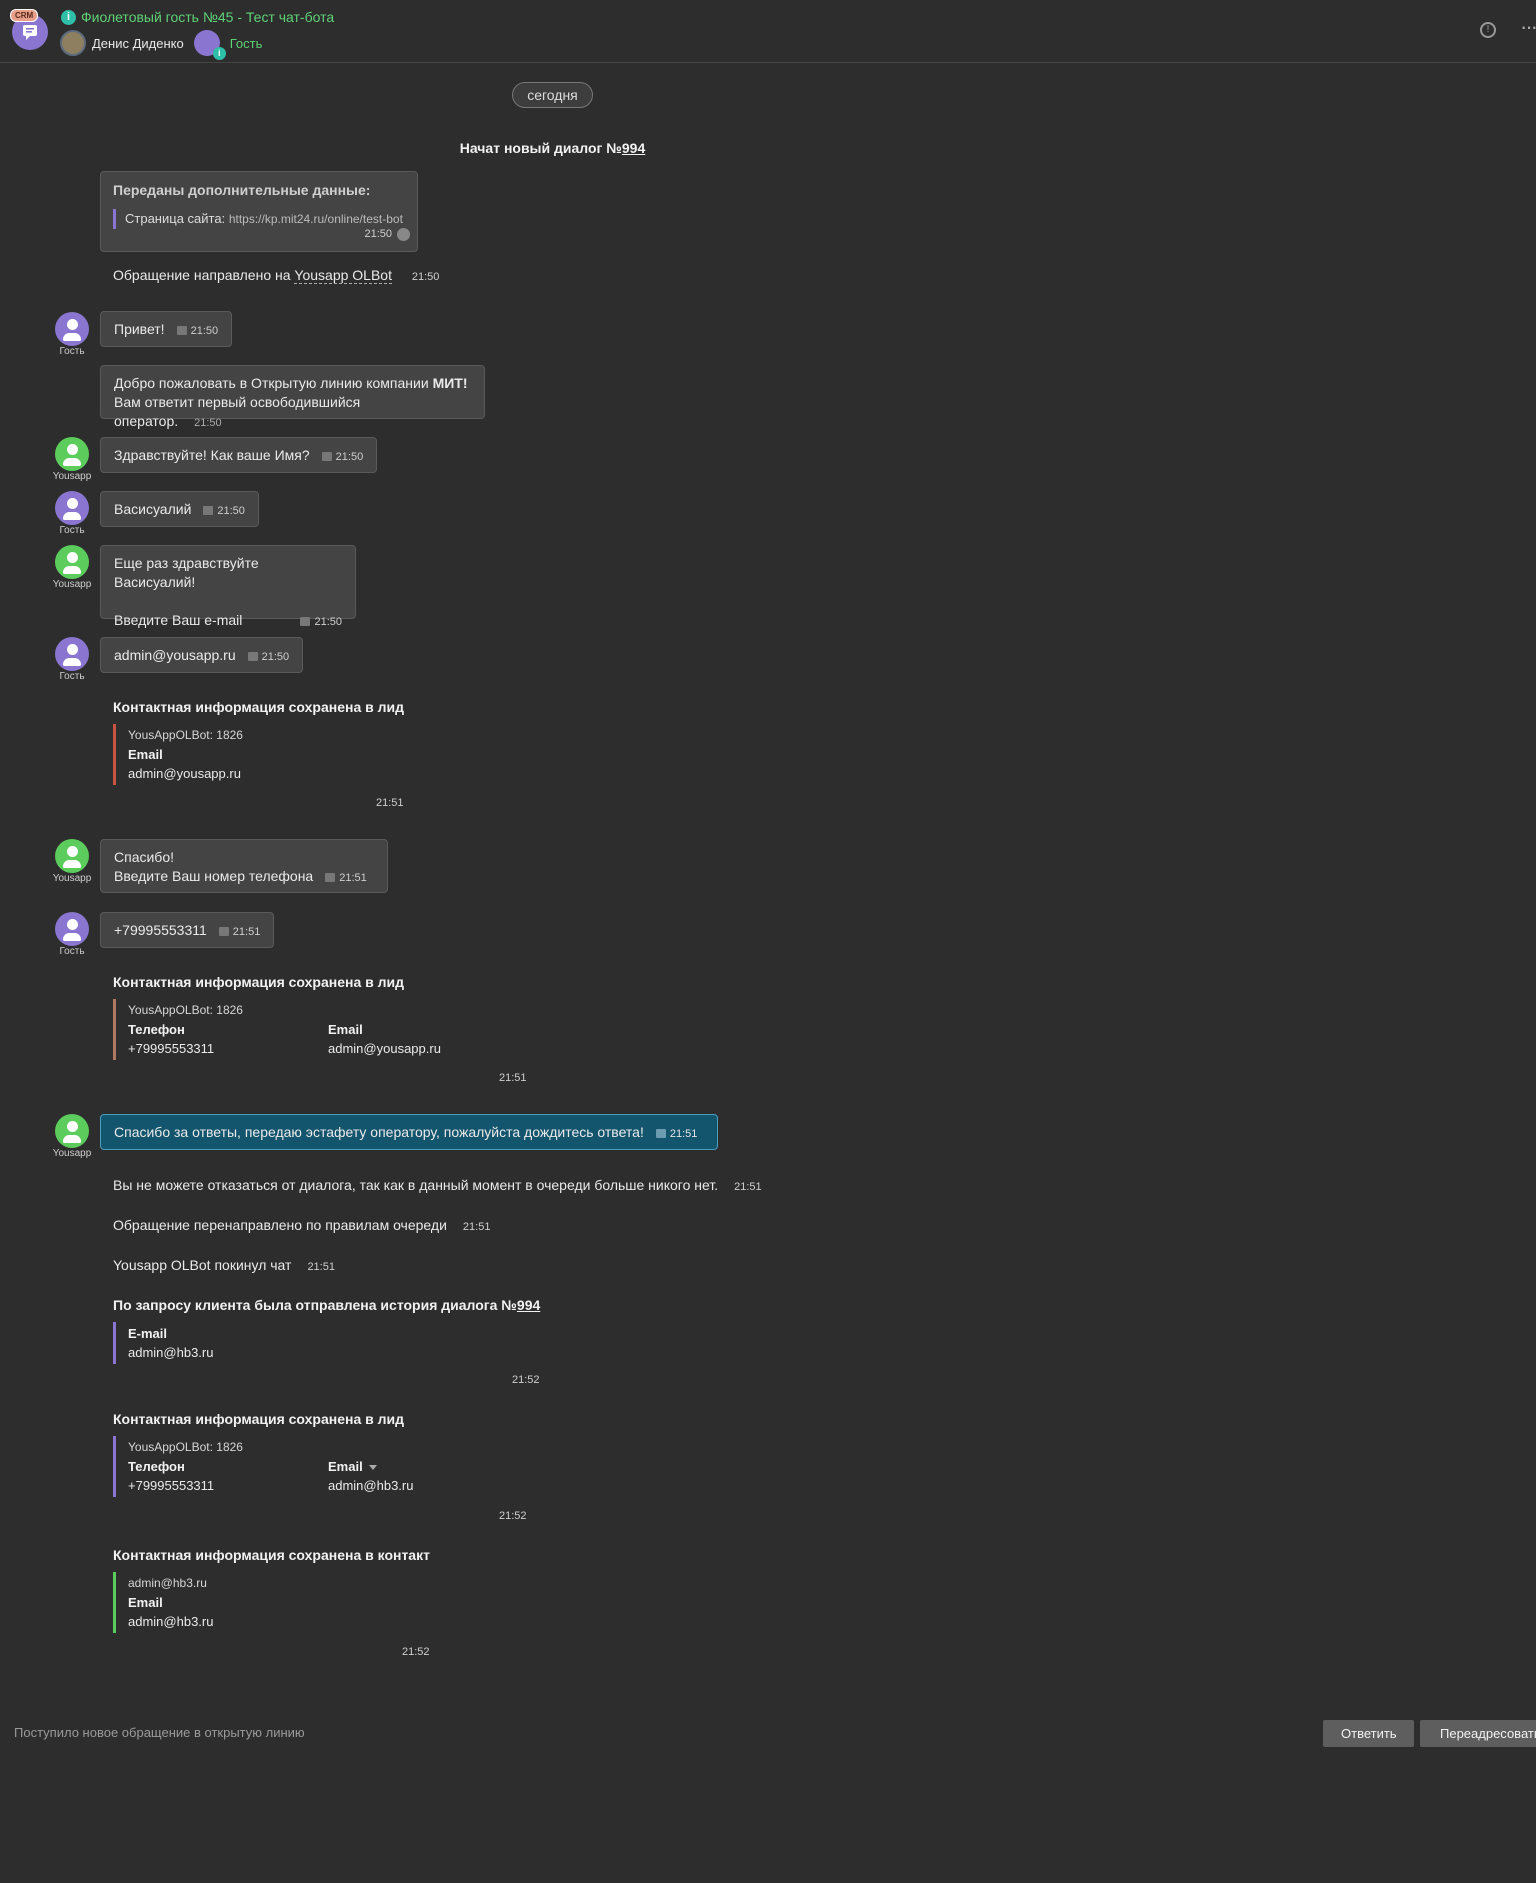  I want to click on card-field-value: admin@yousapp.ru, so click(184, 773).